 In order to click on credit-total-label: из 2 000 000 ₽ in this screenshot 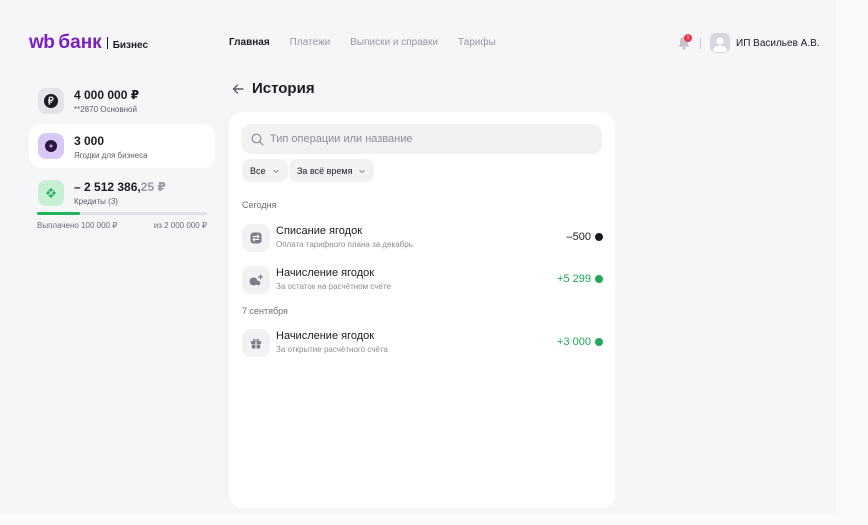, I will do `click(180, 225)`.